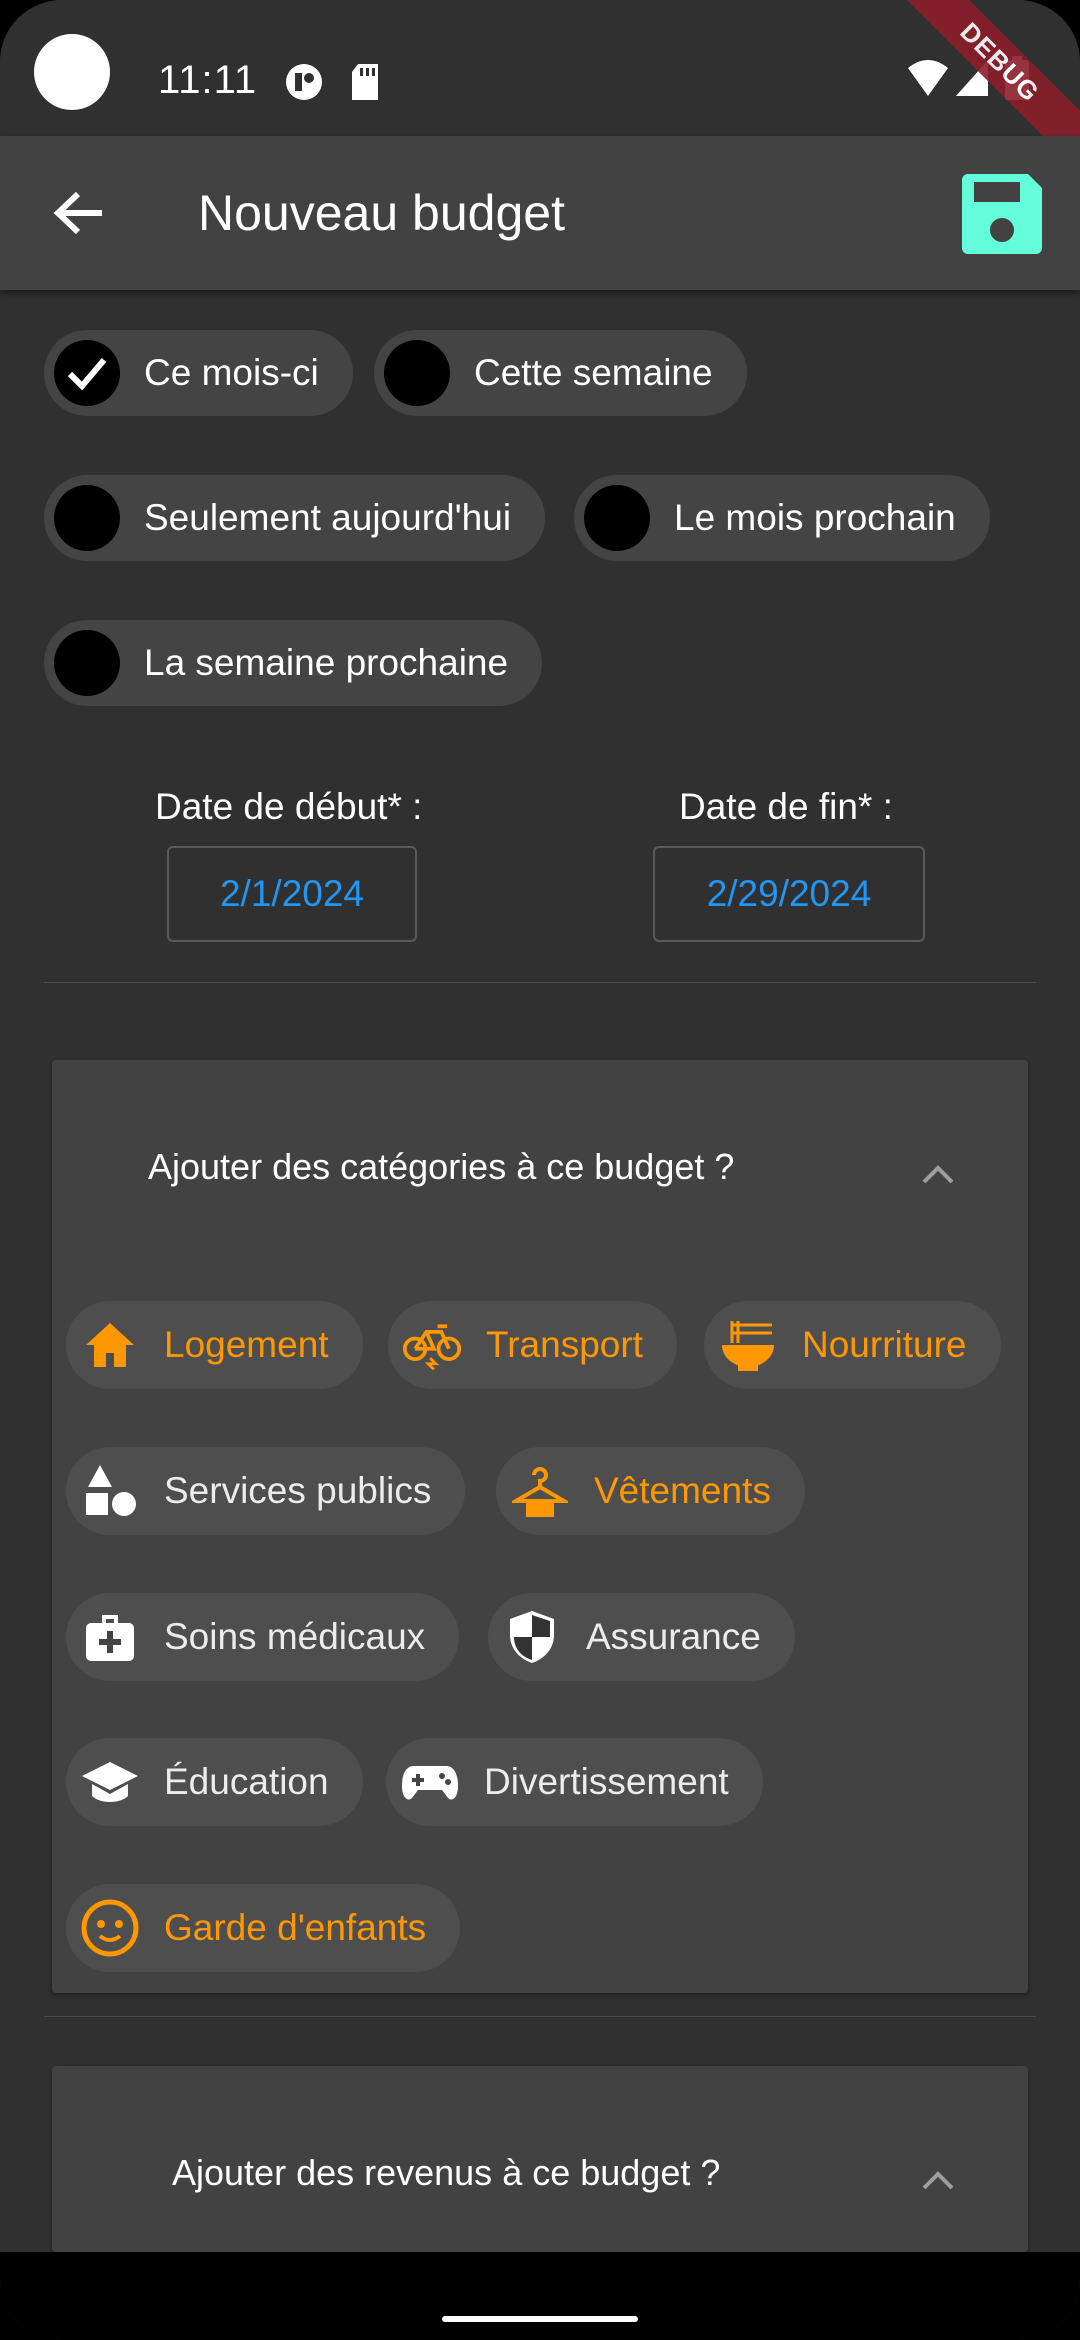  Describe the element at coordinates (110, 1782) in the screenshot. I see `graduation-cap-icon` at that location.